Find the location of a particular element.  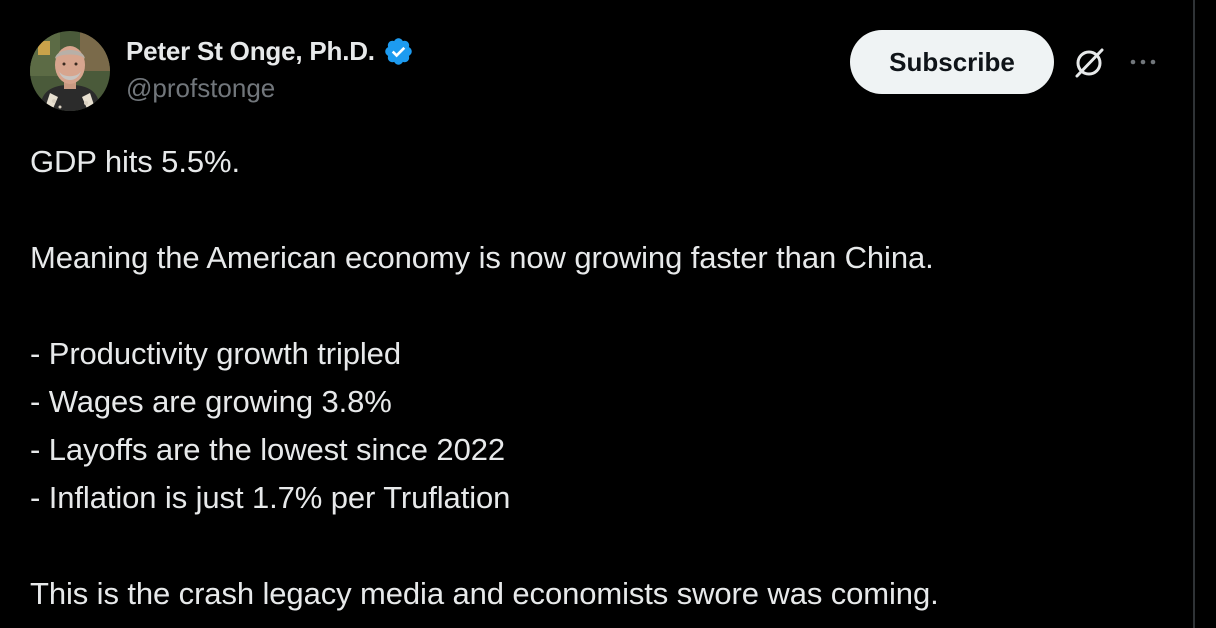

avatar-photo is located at coordinates (70, 71).